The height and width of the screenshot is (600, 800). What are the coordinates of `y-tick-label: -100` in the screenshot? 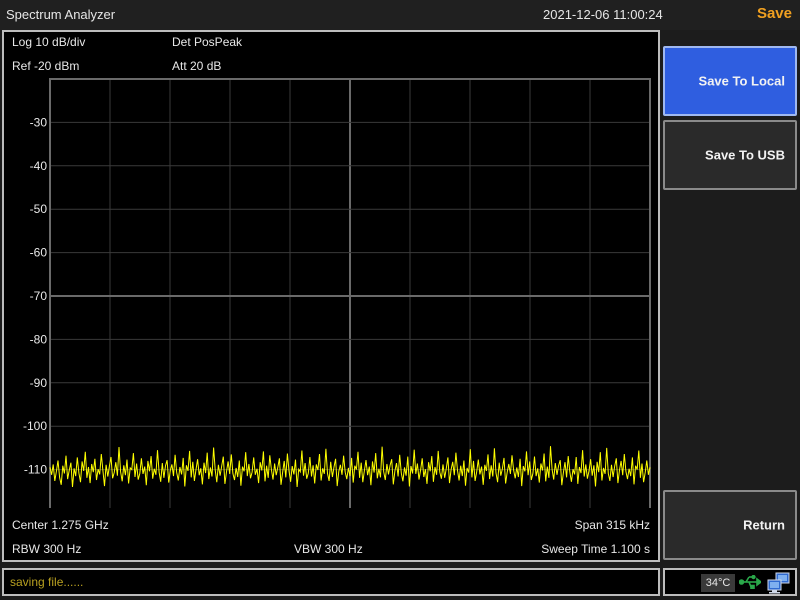 It's located at (35, 426).